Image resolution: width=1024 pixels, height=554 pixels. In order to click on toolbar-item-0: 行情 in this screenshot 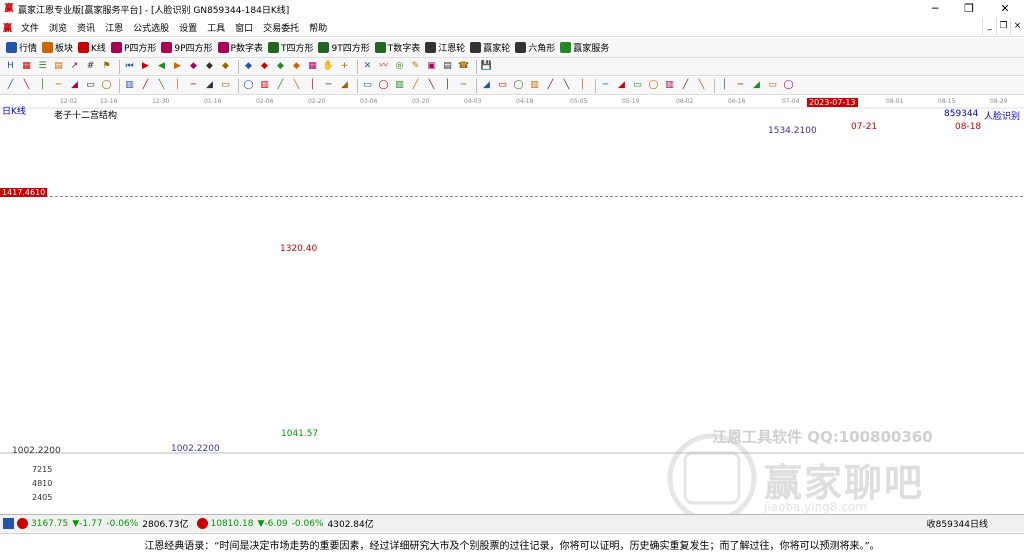, I will do `click(21, 47)`.